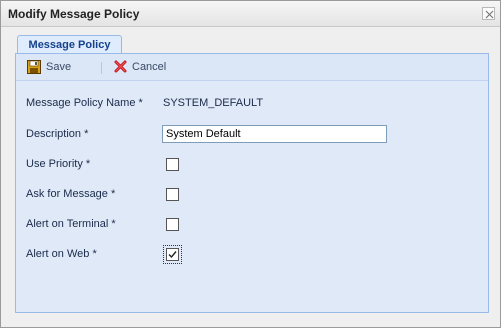 The image size is (501, 328). I want to click on cancel-button: Cancel, so click(140, 66).